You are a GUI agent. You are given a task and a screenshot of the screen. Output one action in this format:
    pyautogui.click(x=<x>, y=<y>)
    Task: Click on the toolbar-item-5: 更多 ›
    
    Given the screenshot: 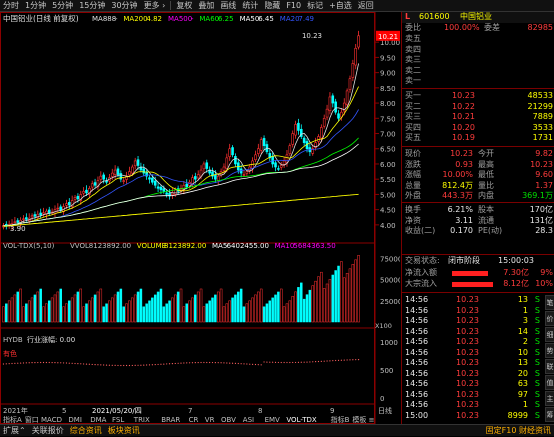 What is the action you would take?
    pyautogui.click(x=155, y=6)
    